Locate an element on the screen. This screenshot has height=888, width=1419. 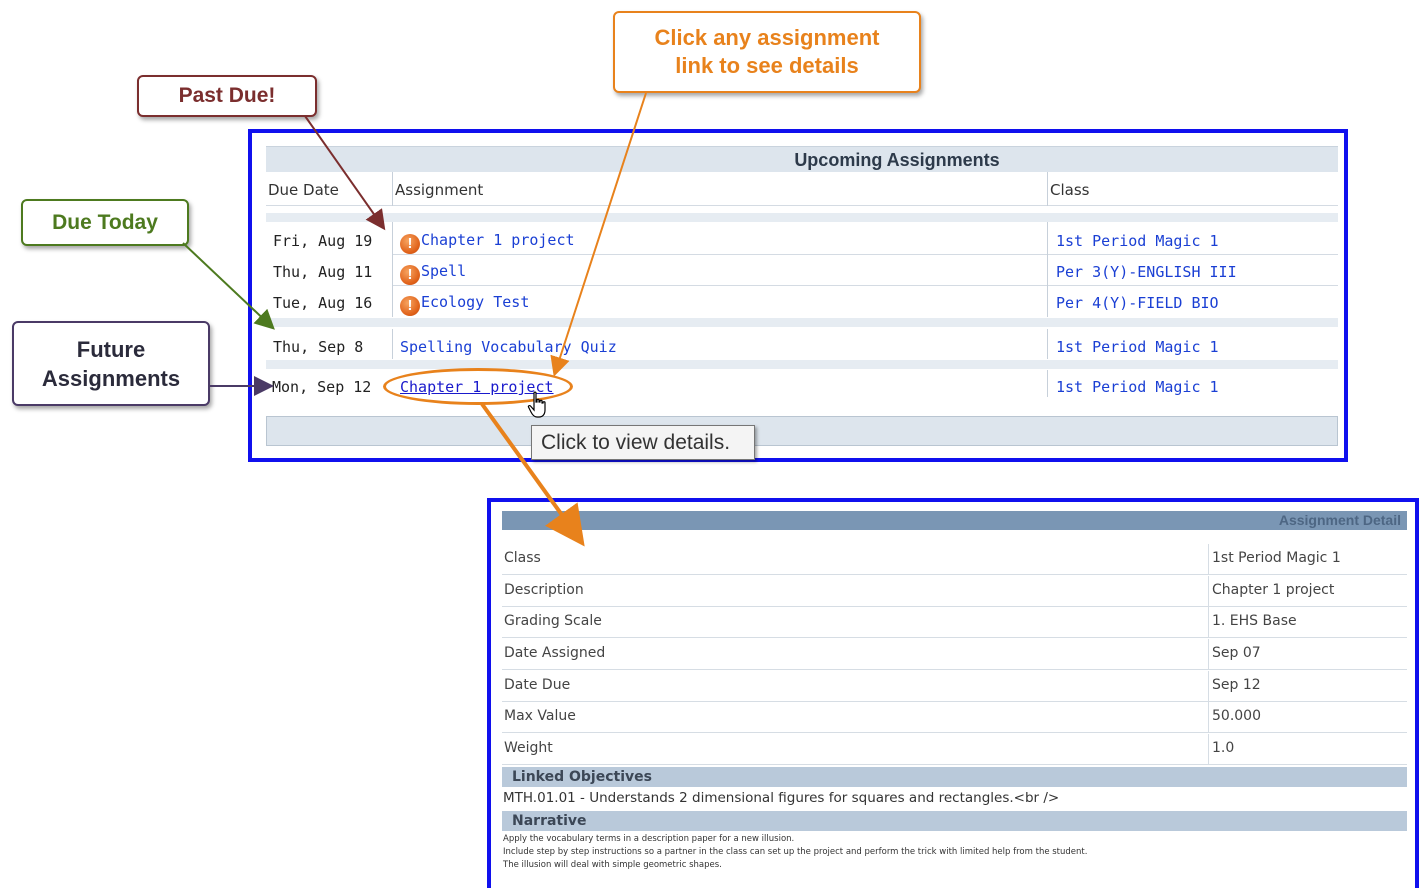
past-due-callout: Past Due! is located at coordinates (227, 96).